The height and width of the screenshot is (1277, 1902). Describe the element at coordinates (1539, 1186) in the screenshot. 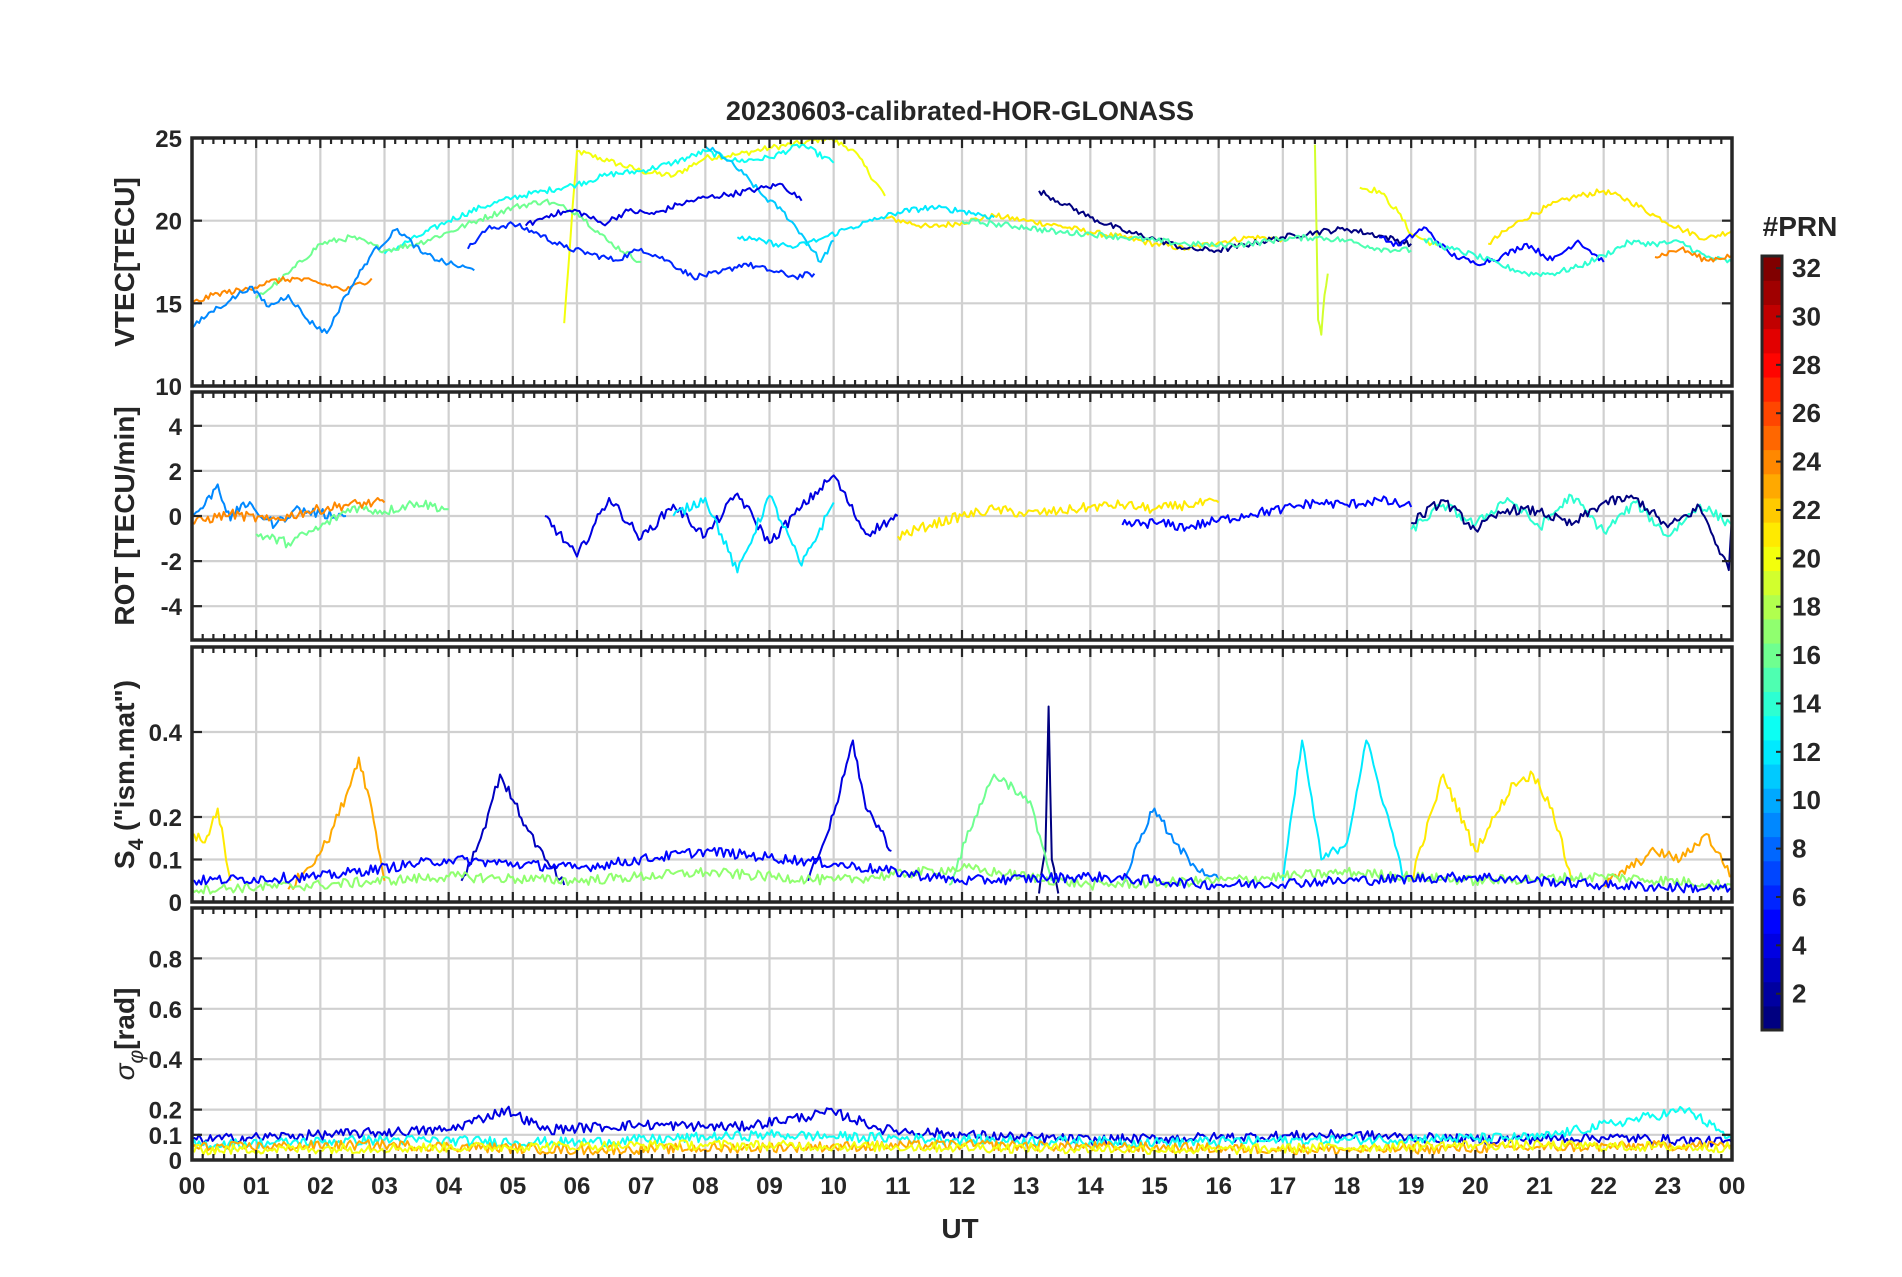

I see `x-tick-label: 21` at that location.